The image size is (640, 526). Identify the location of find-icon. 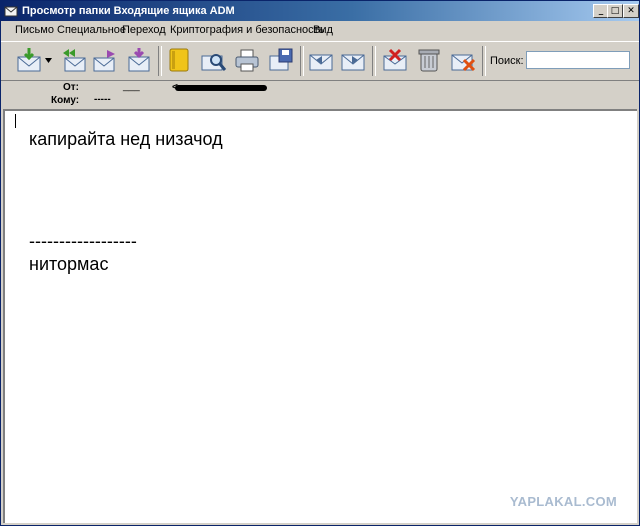
(214, 62).